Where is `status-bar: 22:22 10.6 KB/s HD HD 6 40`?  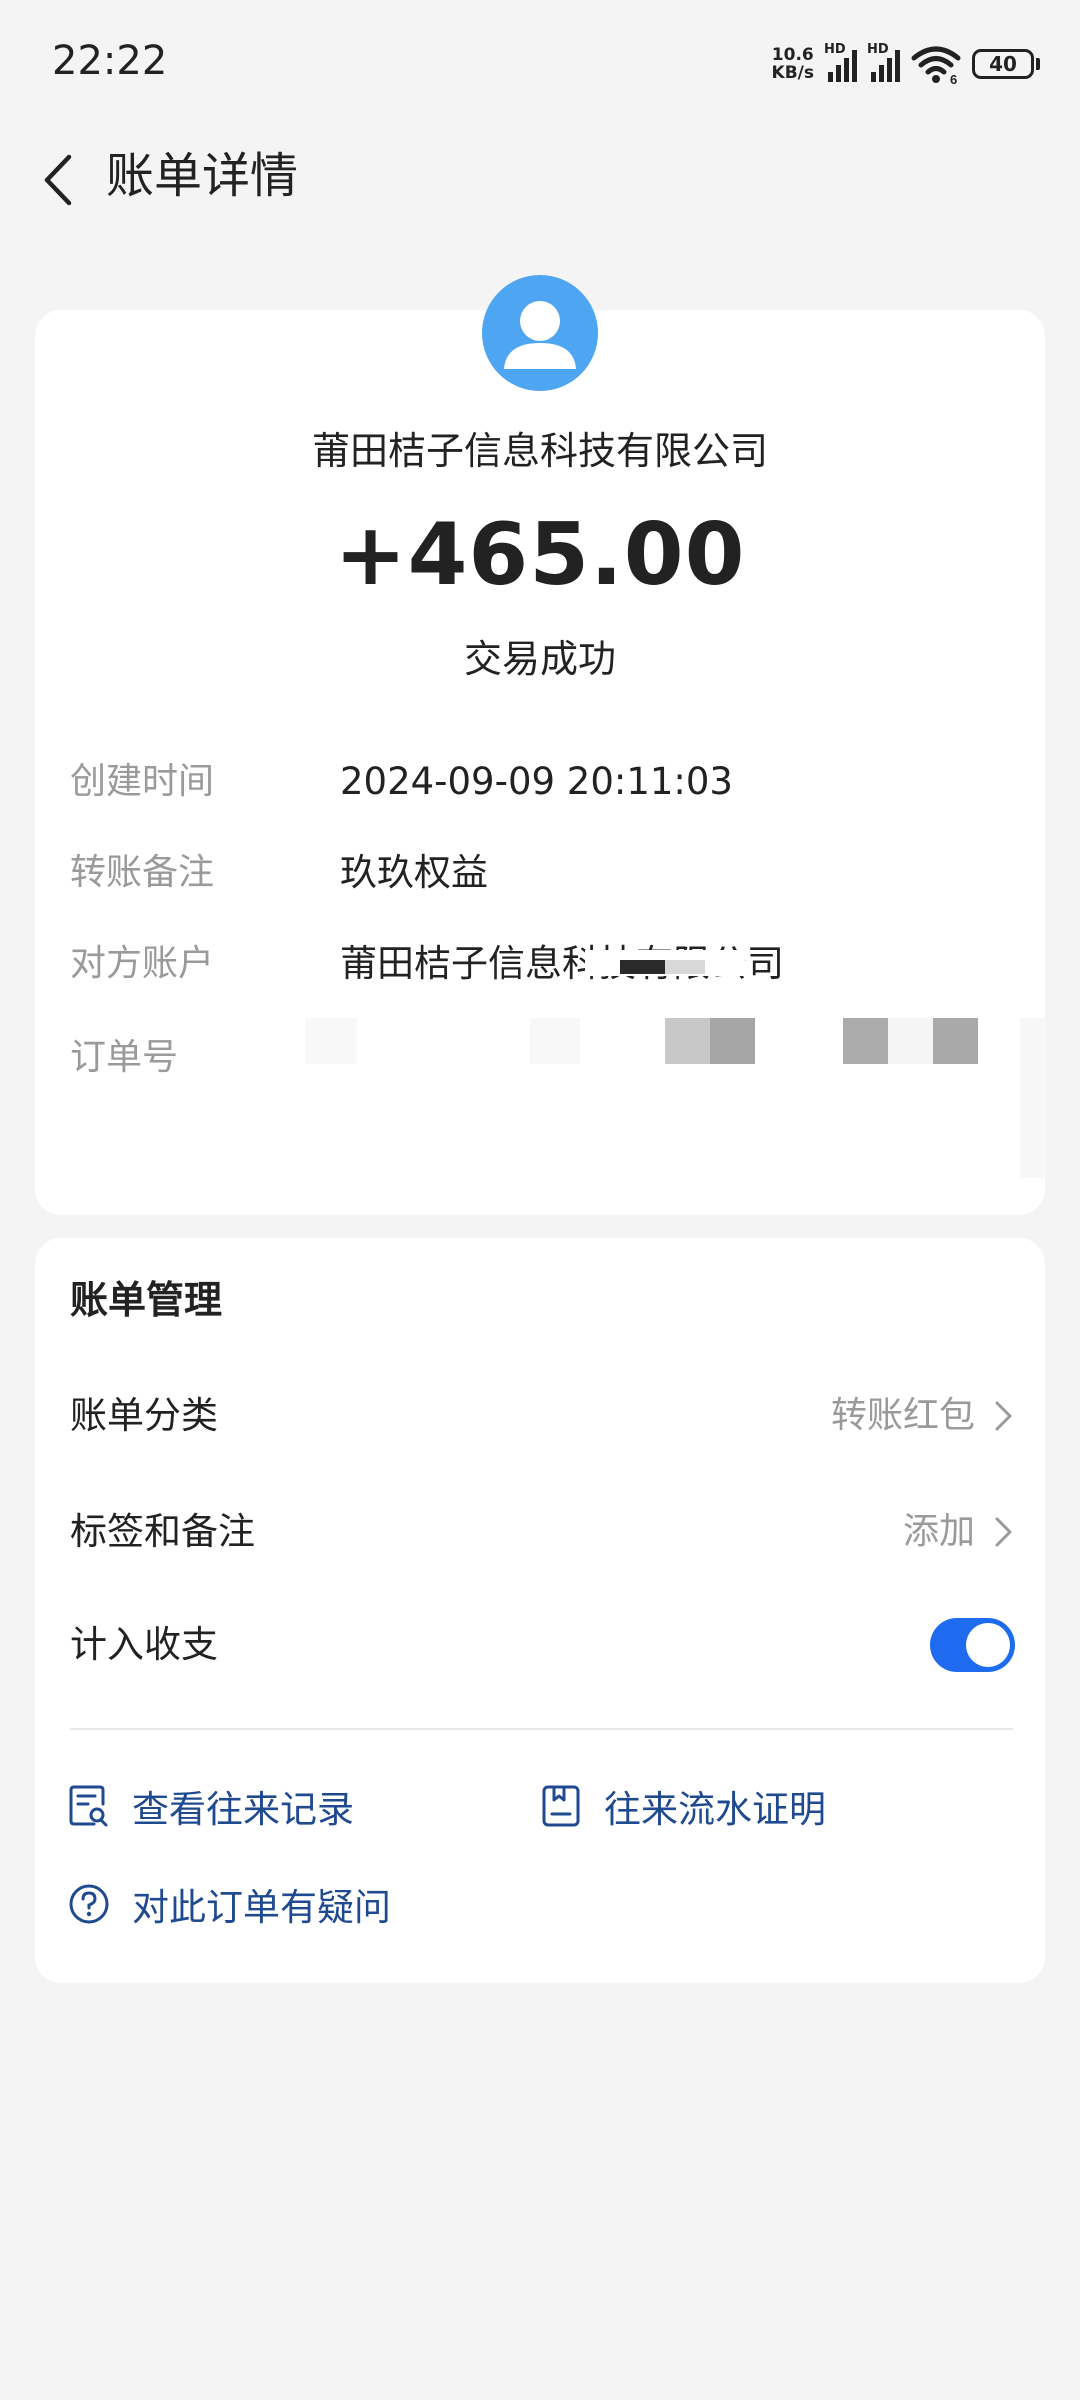
status-bar: 22:22 10.6 KB/s HD HD 6 40 is located at coordinates (540, 65).